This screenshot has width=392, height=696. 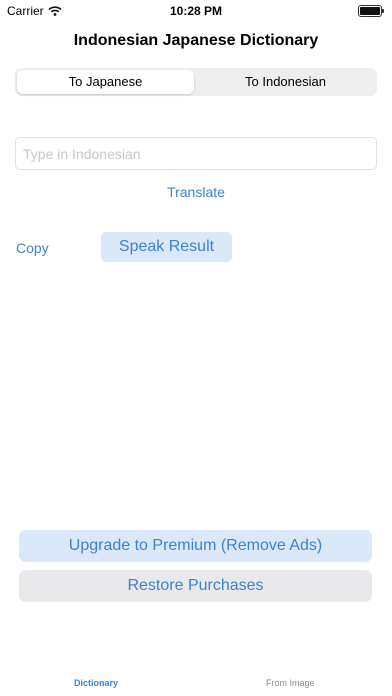 What do you see at coordinates (285, 82) in the screenshot?
I see `tab-to-indonesian: To Indonesian` at bounding box center [285, 82].